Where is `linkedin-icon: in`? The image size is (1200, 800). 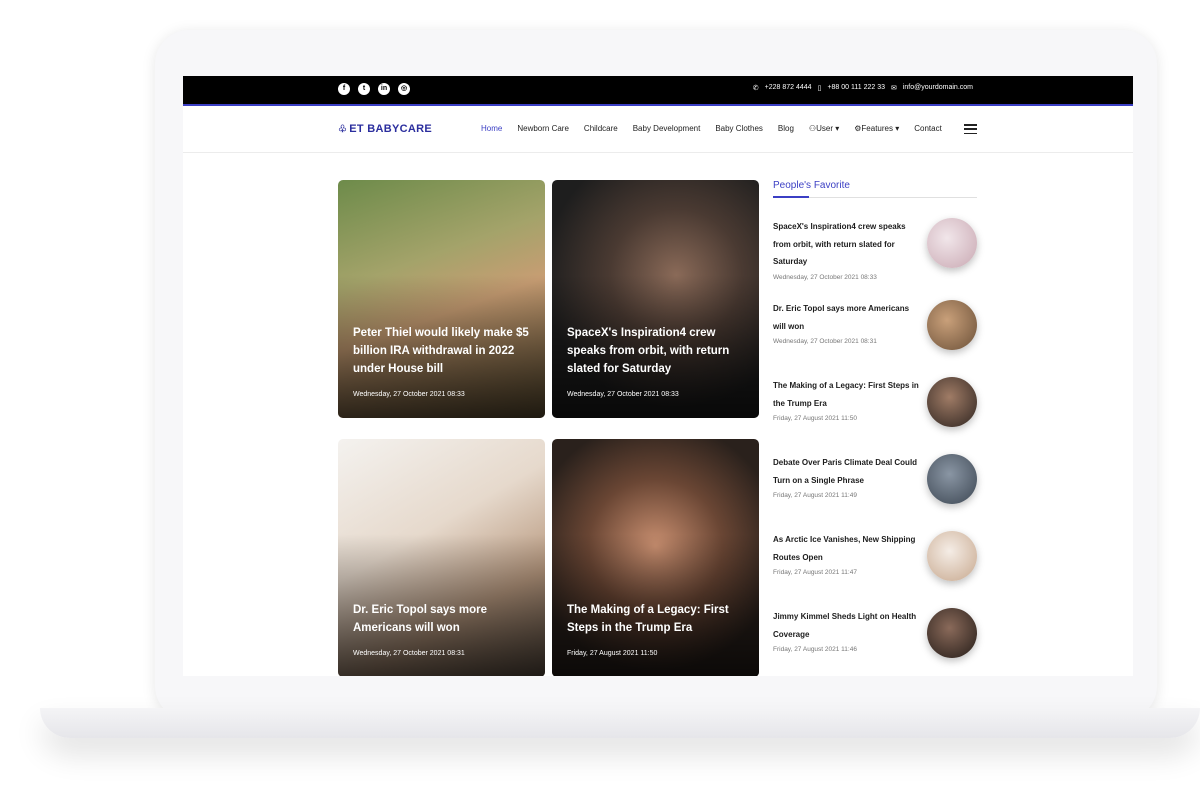
linkedin-icon: in is located at coordinates (384, 89).